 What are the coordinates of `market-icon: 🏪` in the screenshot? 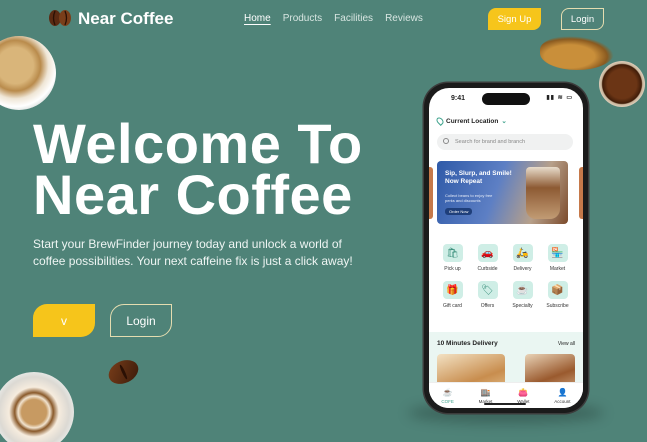 It's located at (557, 253).